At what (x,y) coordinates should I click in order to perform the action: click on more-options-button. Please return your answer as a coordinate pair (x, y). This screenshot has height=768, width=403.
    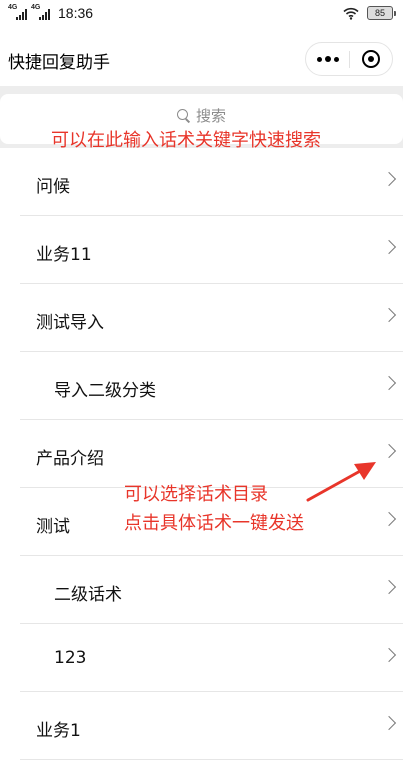
    Looking at the image, I should click on (327, 59).